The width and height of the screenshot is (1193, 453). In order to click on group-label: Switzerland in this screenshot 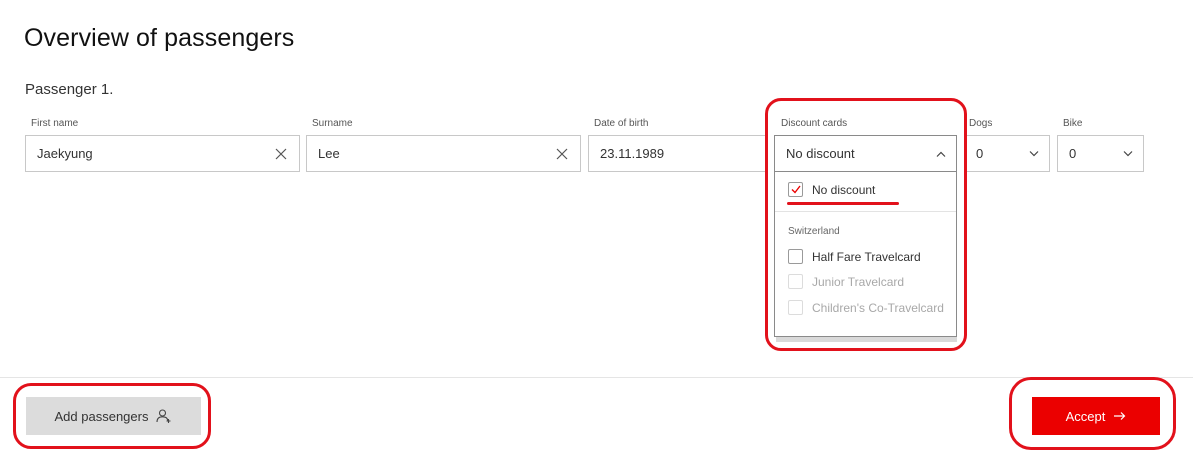, I will do `click(814, 231)`.